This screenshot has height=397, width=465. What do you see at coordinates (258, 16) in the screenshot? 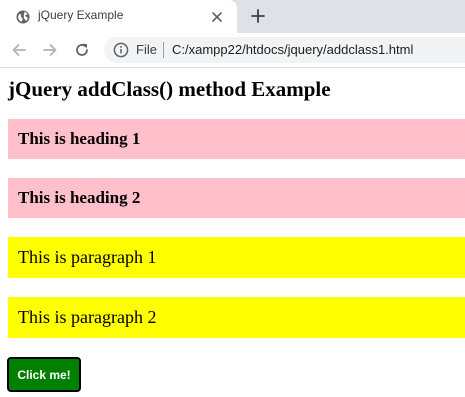
I see `plus-icon` at bounding box center [258, 16].